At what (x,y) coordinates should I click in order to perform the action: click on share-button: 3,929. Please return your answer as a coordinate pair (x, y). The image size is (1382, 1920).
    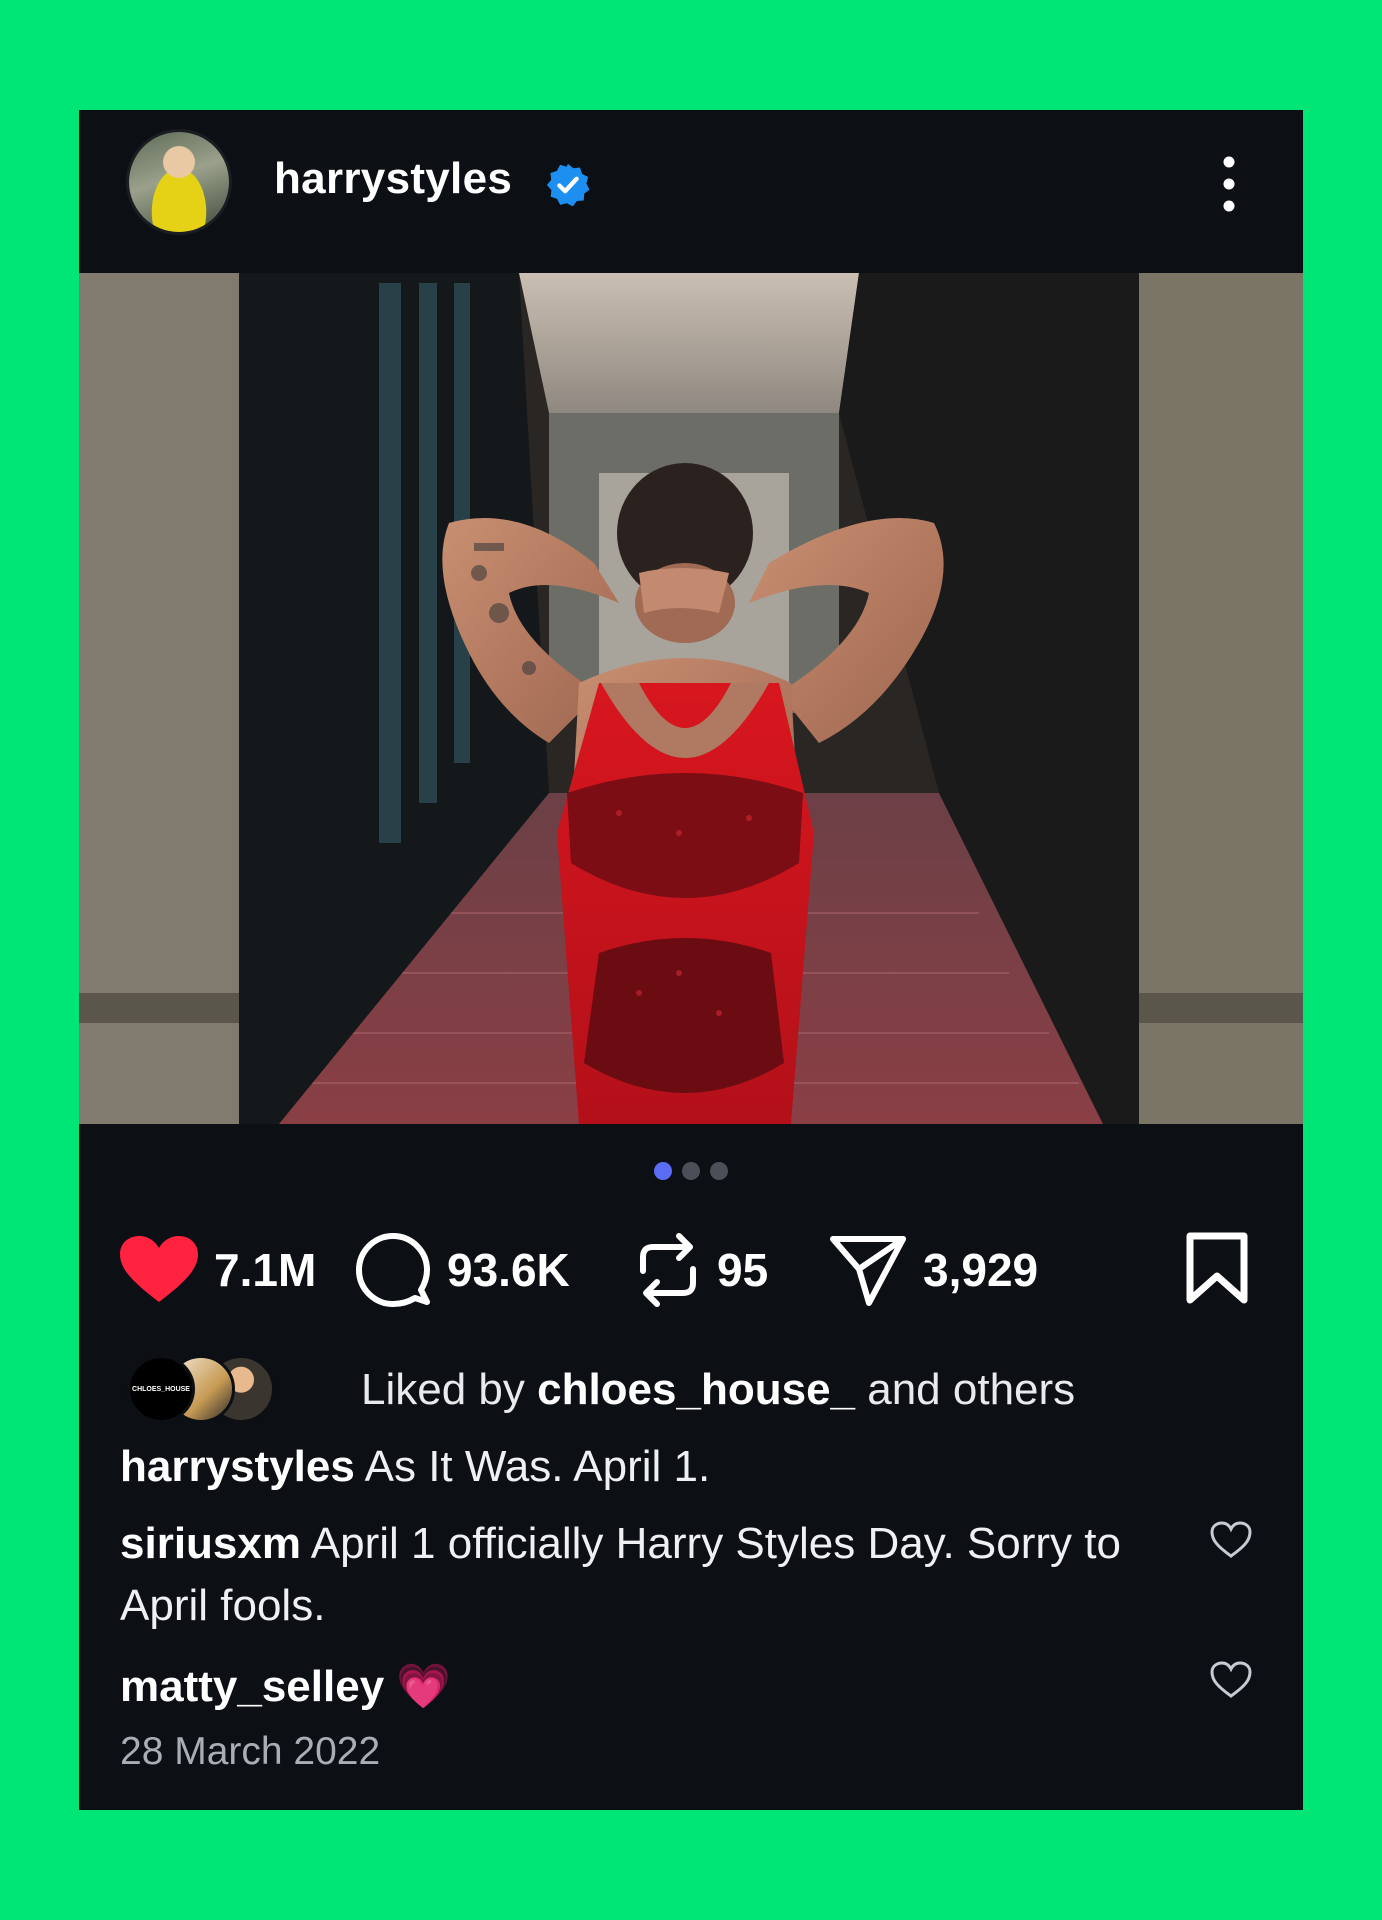
    Looking at the image, I should click on (933, 1270).